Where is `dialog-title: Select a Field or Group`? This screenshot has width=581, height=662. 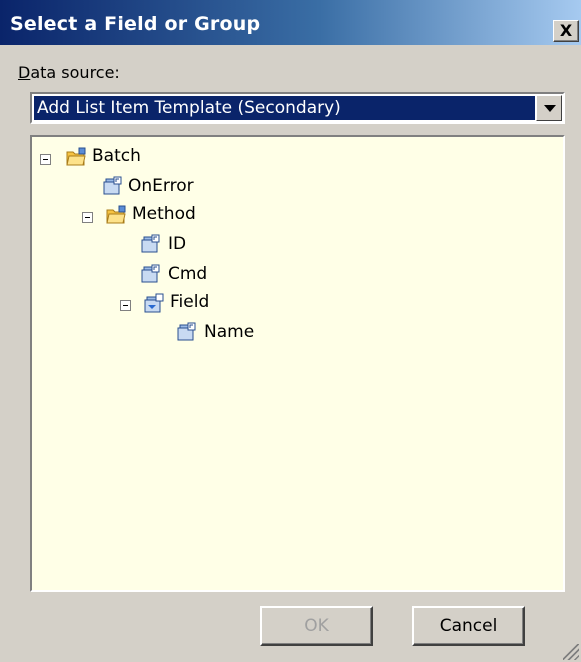
dialog-title: Select a Field or Group is located at coordinates (135, 24).